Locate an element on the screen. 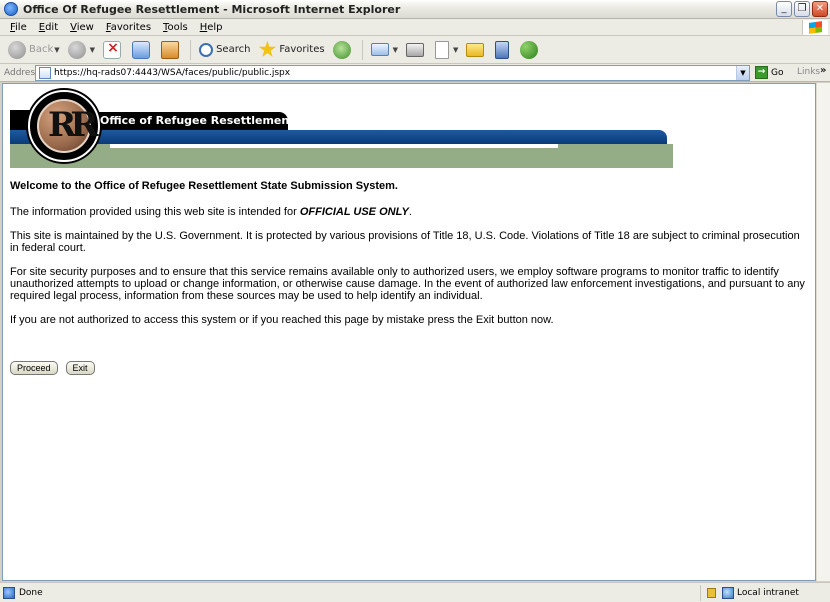 This screenshot has height=602, width=830. logo-letters: RR is located at coordinates (73, 125).